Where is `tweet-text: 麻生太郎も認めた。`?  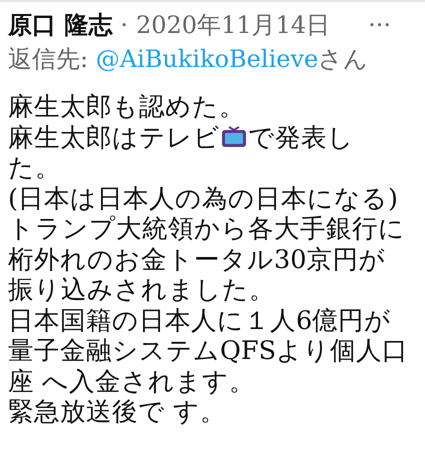
tweet-text: 麻生太郎も認めた。 is located at coordinates (126, 107).